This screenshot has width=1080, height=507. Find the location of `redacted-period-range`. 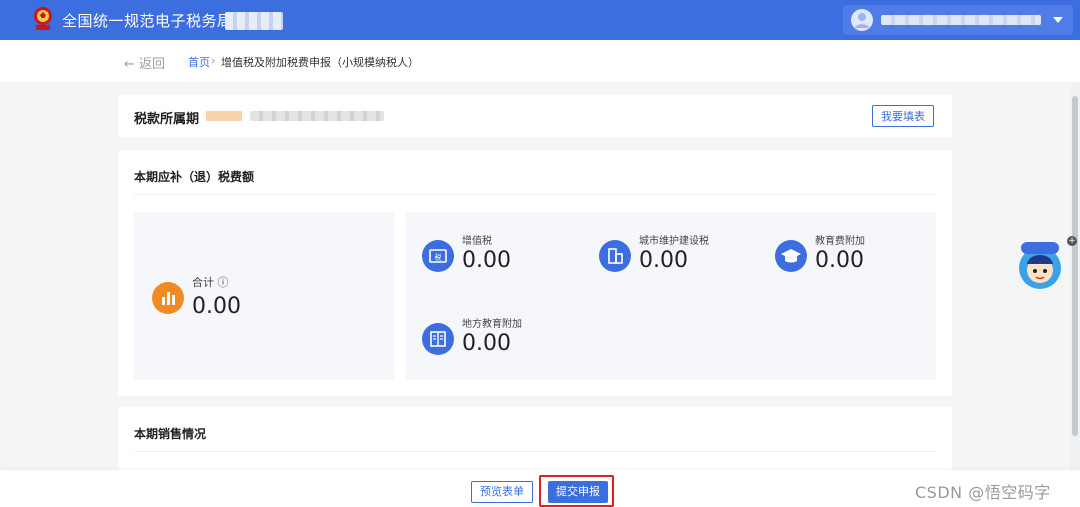

redacted-period-range is located at coordinates (317, 116).